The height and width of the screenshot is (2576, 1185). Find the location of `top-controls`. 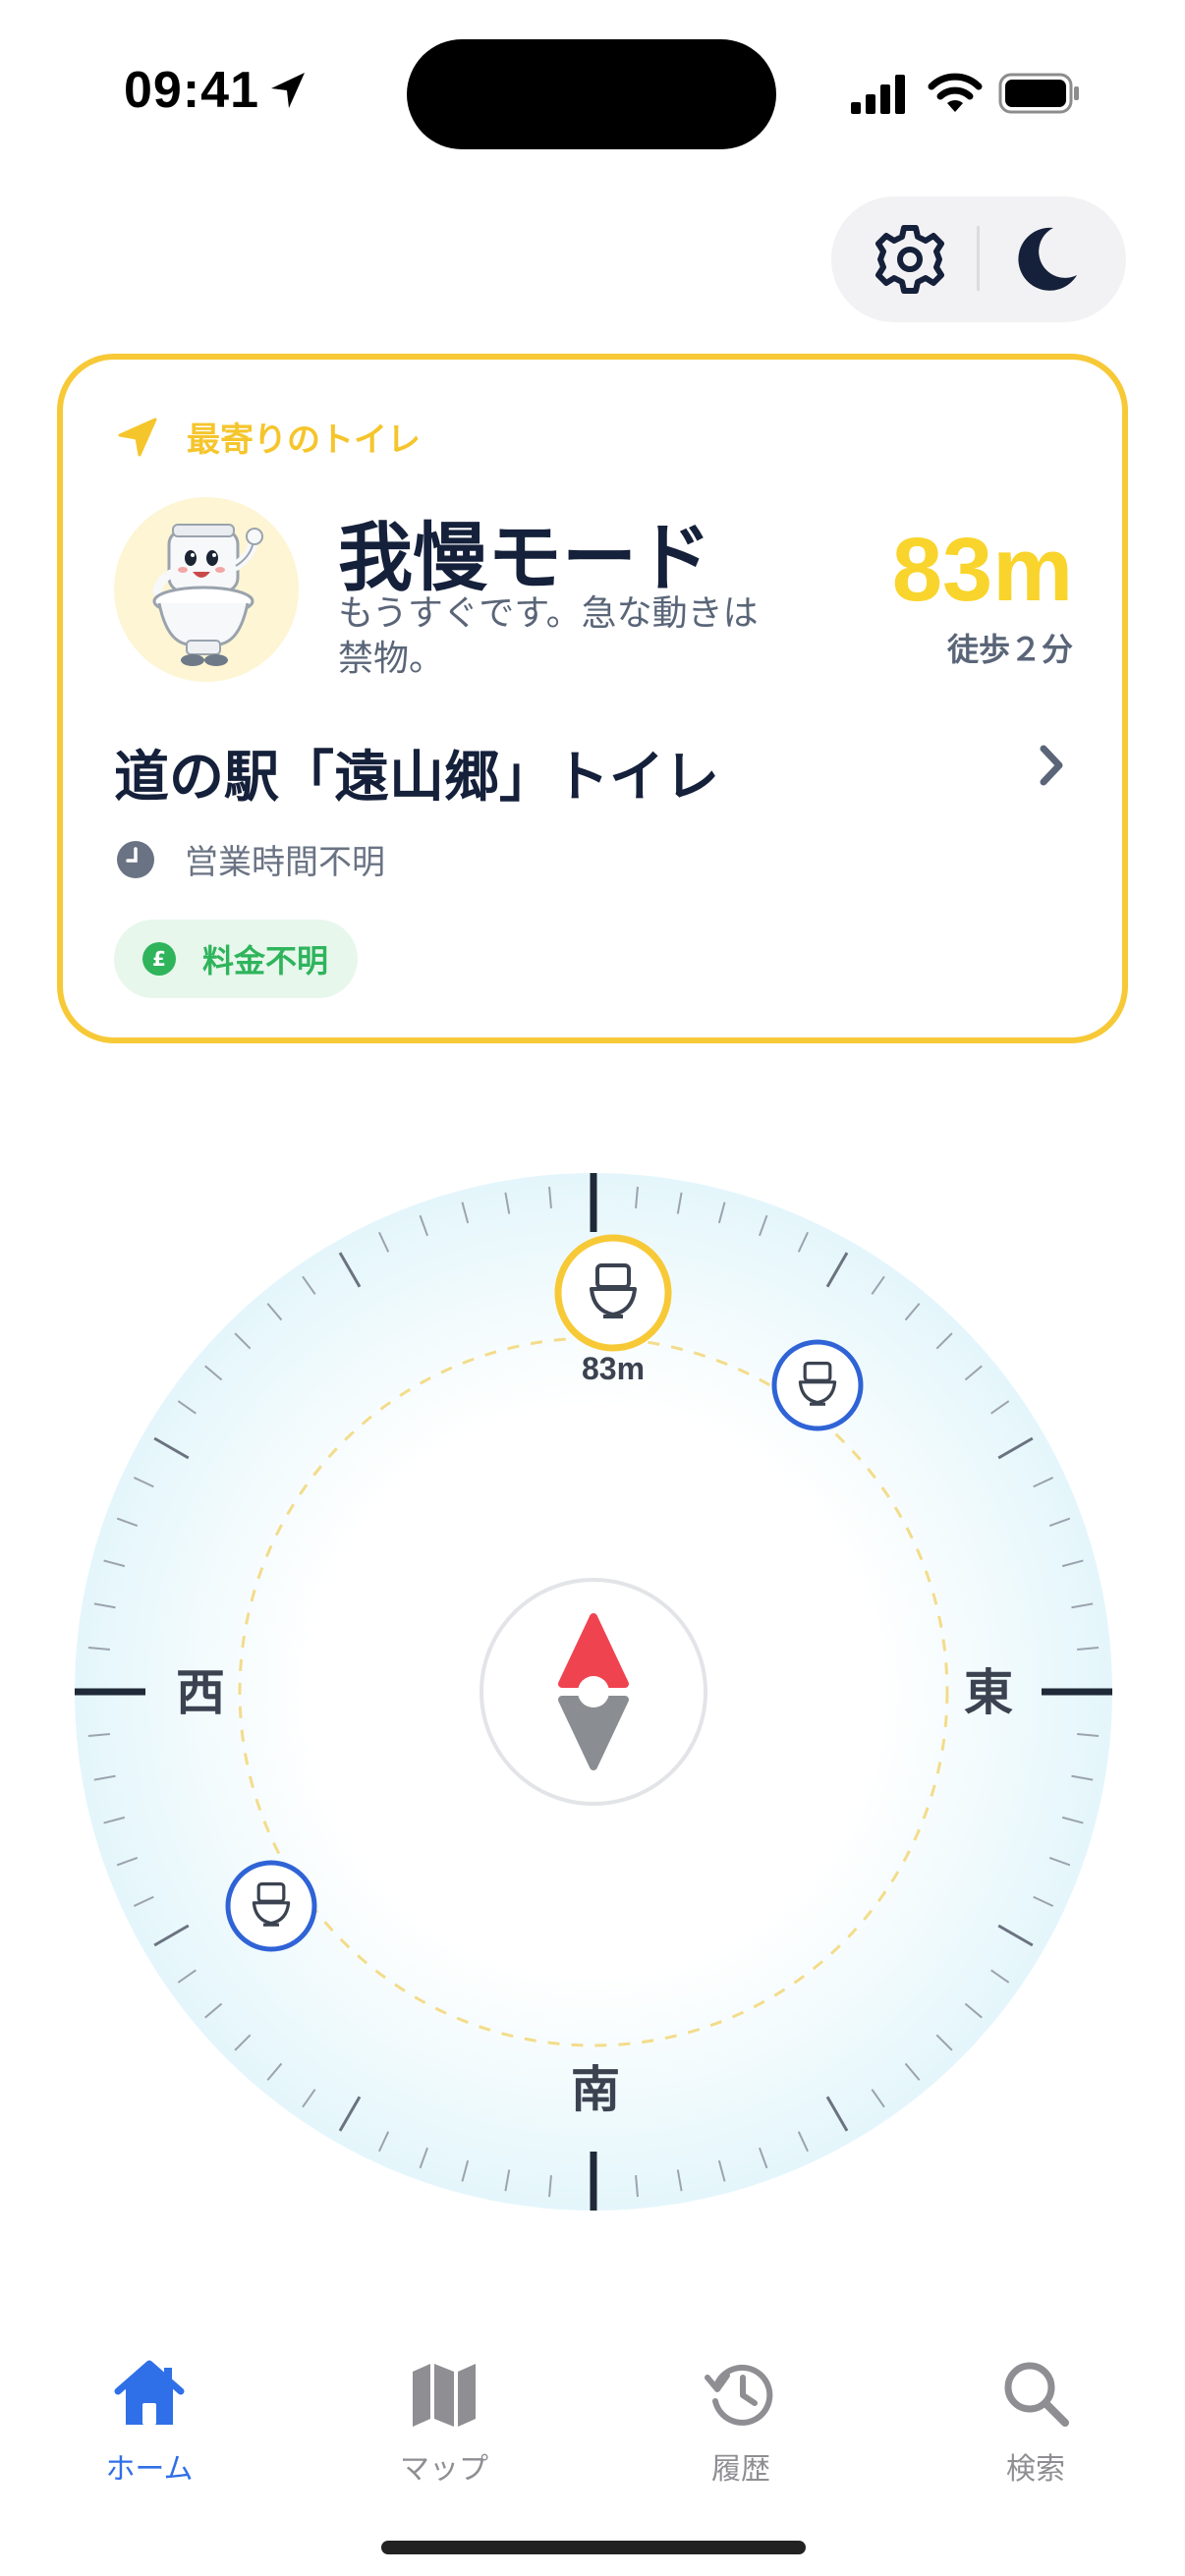

top-controls is located at coordinates (979, 259).